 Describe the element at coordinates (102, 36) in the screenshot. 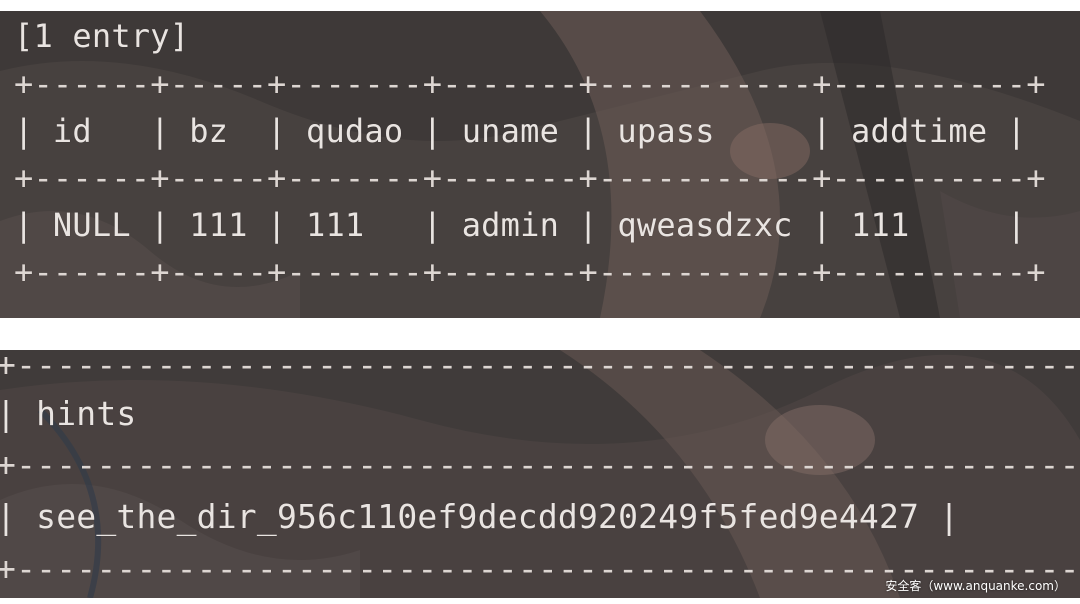

I see `entry-count-text: [1 entry]` at that location.